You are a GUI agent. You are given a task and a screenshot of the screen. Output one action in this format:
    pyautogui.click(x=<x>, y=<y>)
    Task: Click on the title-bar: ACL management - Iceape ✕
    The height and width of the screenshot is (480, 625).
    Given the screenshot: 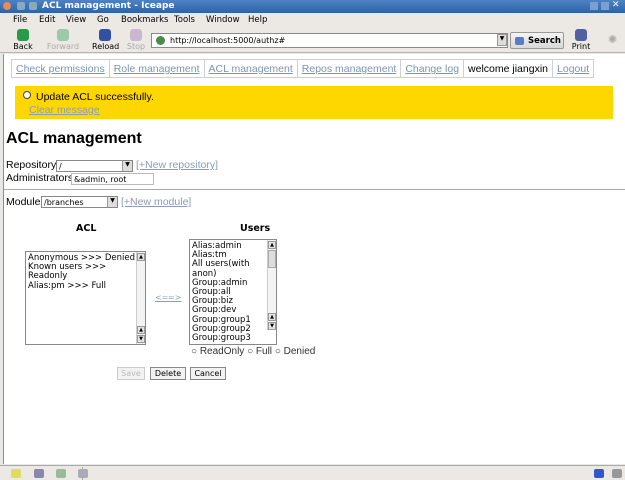 What is the action you would take?
    pyautogui.click(x=312, y=6)
    